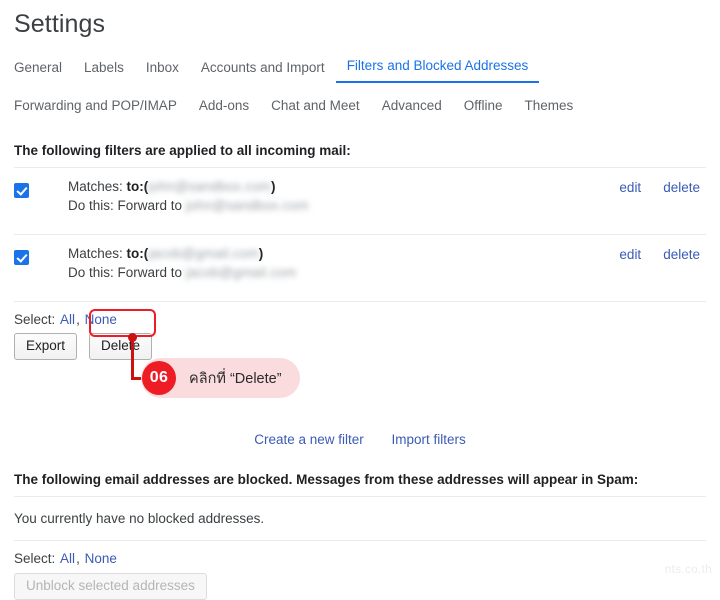 The image size is (720, 600). Describe the element at coordinates (203, 253) in the screenshot. I see `matches-value-redacted: jacob@gmail.com` at that location.